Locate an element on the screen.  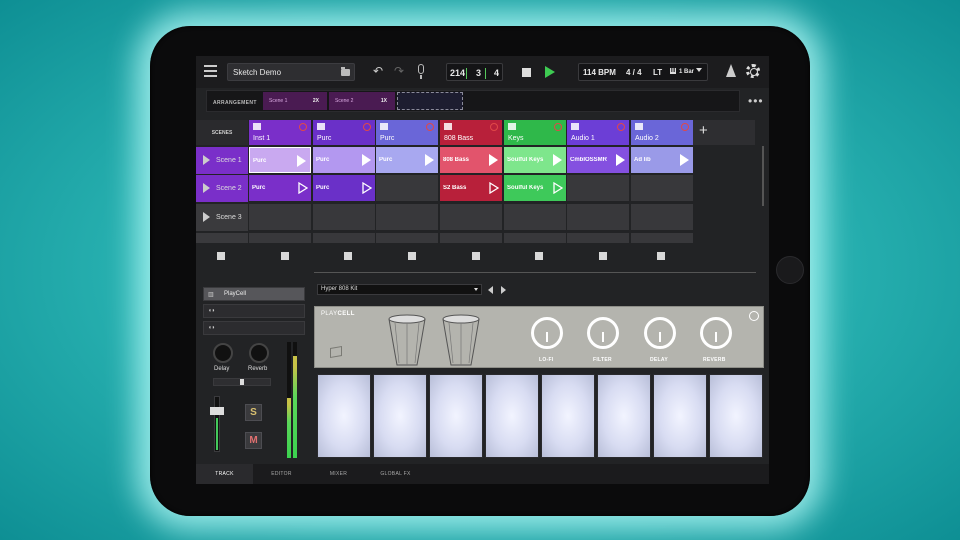
solo-button: S is located at coordinates (253, 412).